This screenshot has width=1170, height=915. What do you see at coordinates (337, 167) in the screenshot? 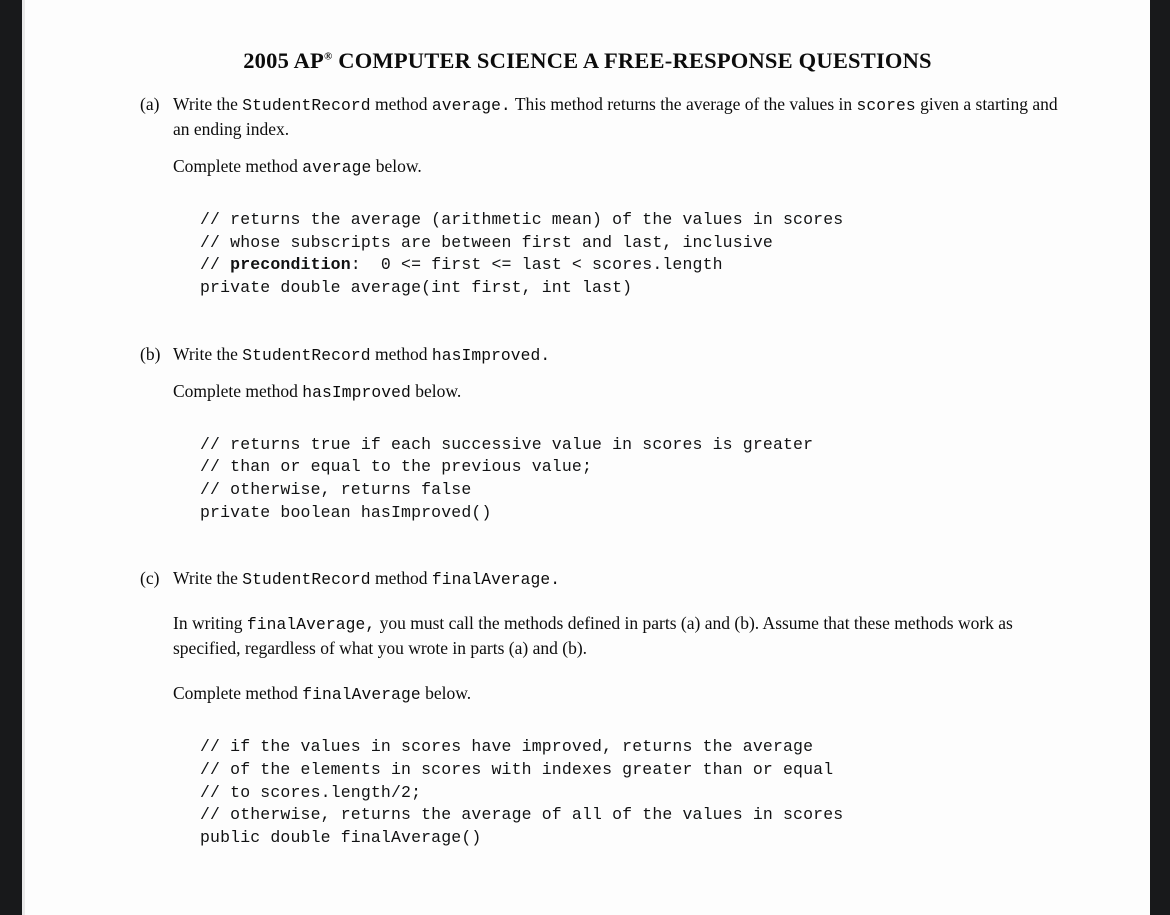
I see `part-a-complete-method: average` at bounding box center [337, 167].